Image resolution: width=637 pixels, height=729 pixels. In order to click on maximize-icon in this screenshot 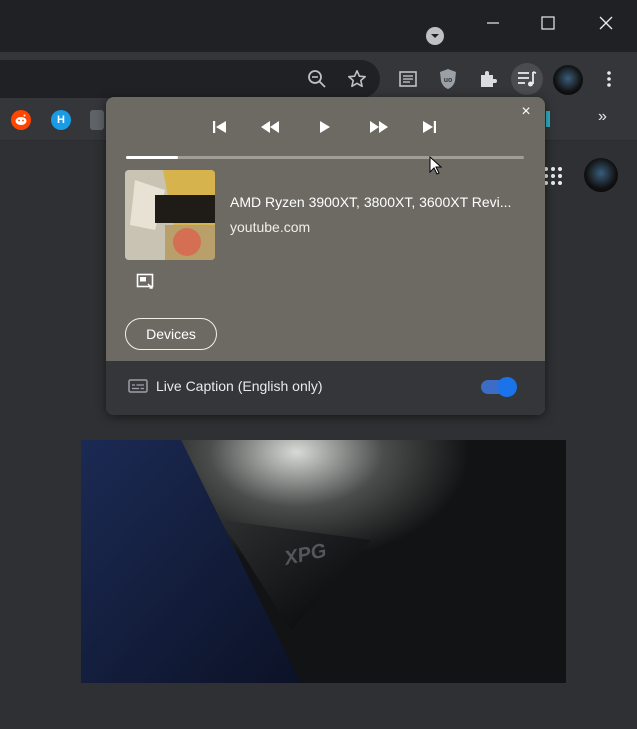, I will do `click(548, 23)`.